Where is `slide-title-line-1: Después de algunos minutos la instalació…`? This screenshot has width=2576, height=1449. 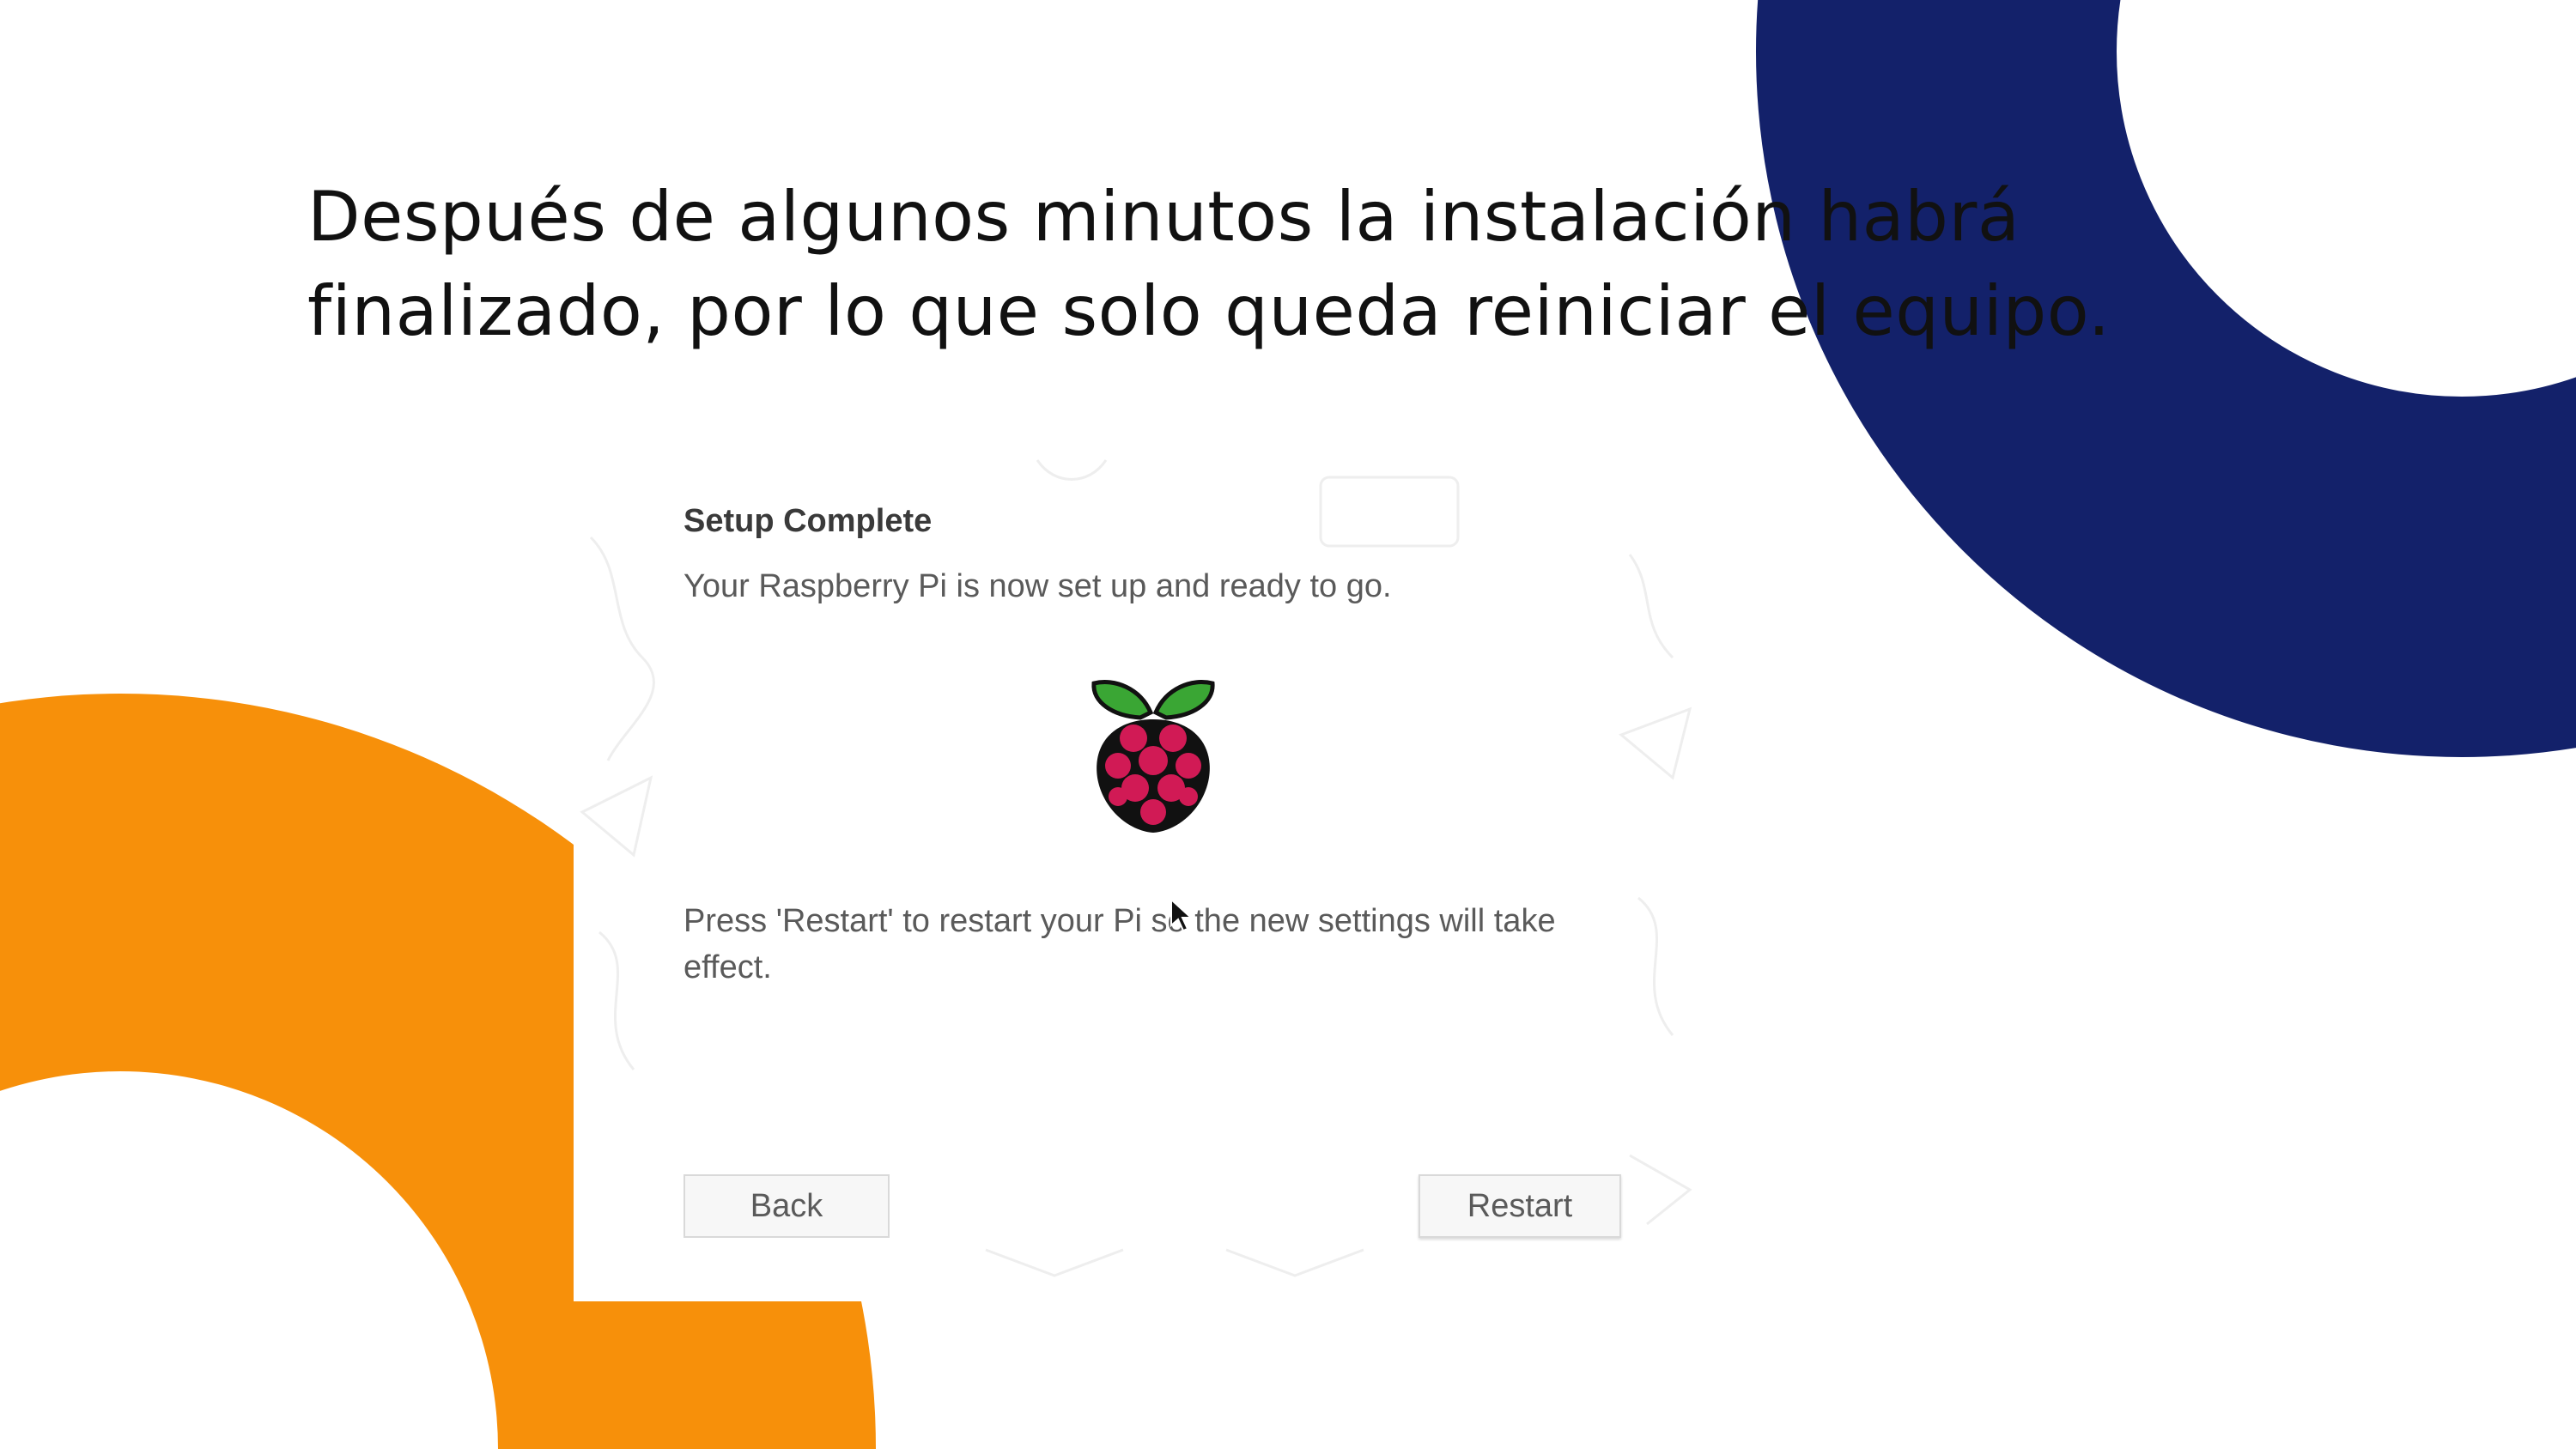 slide-title-line-1: Después de algunos minutos la instalació… is located at coordinates (1163, 217).